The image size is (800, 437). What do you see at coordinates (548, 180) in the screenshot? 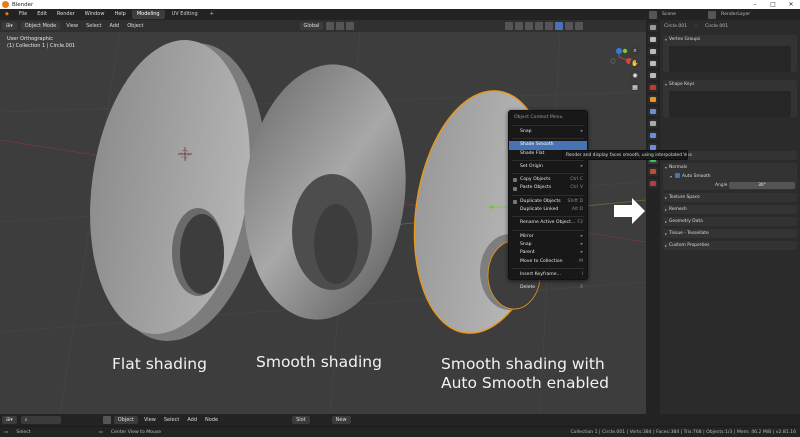
I see `menu-item-copy-objects: Copy Objects Ctrl C` at bounding box center [548, 180].